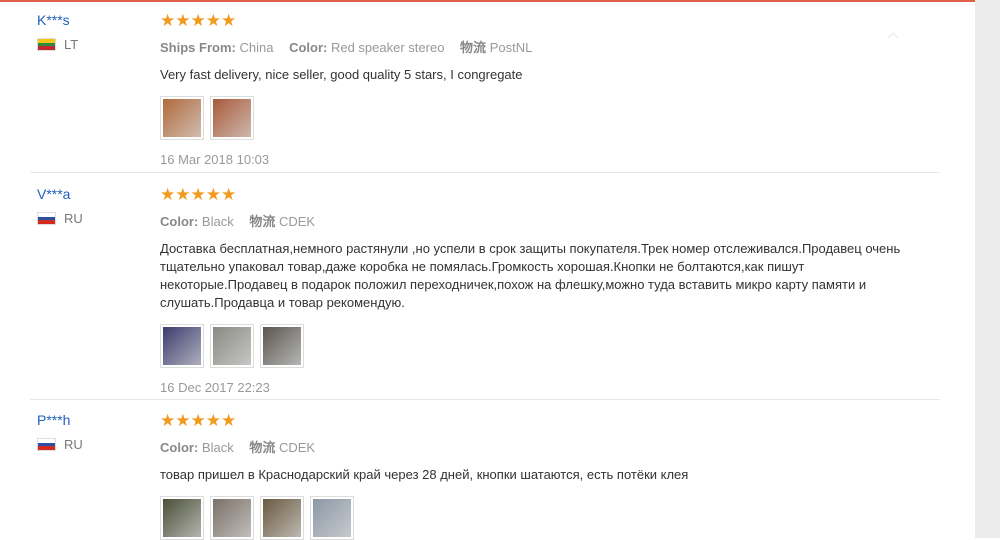 The image size is (1000, 540). What do you see at coordinates (215, 387) in the screenshot?
I see `review-date: 16 Dec 2017 22:23` at bounding box center [215, 387].